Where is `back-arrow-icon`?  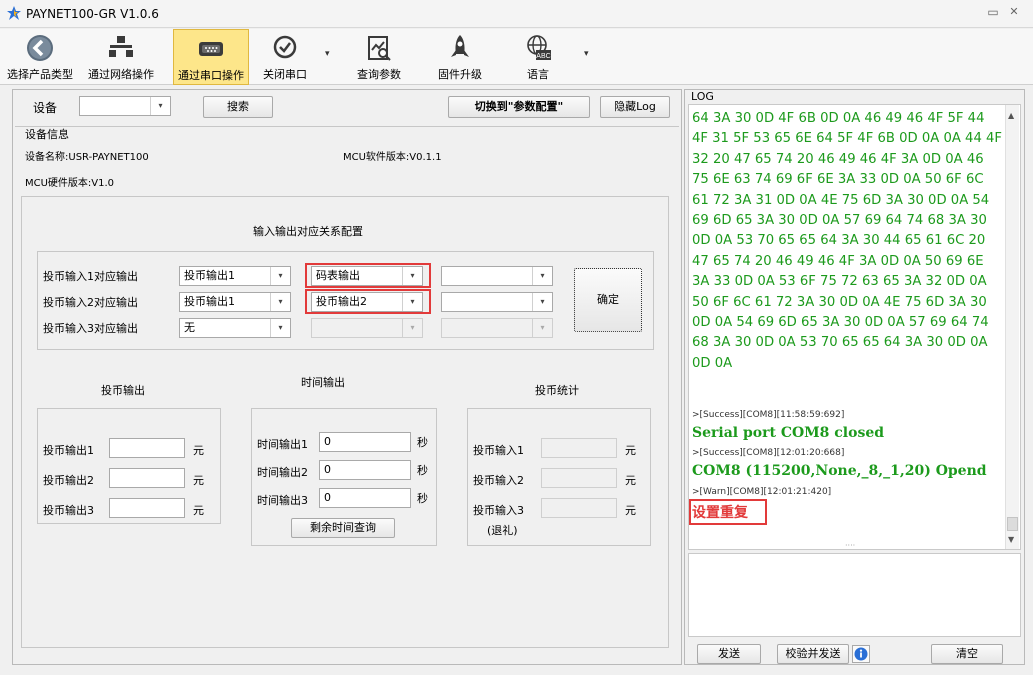
back-arrow-icon is located at coordinates (40, 48).